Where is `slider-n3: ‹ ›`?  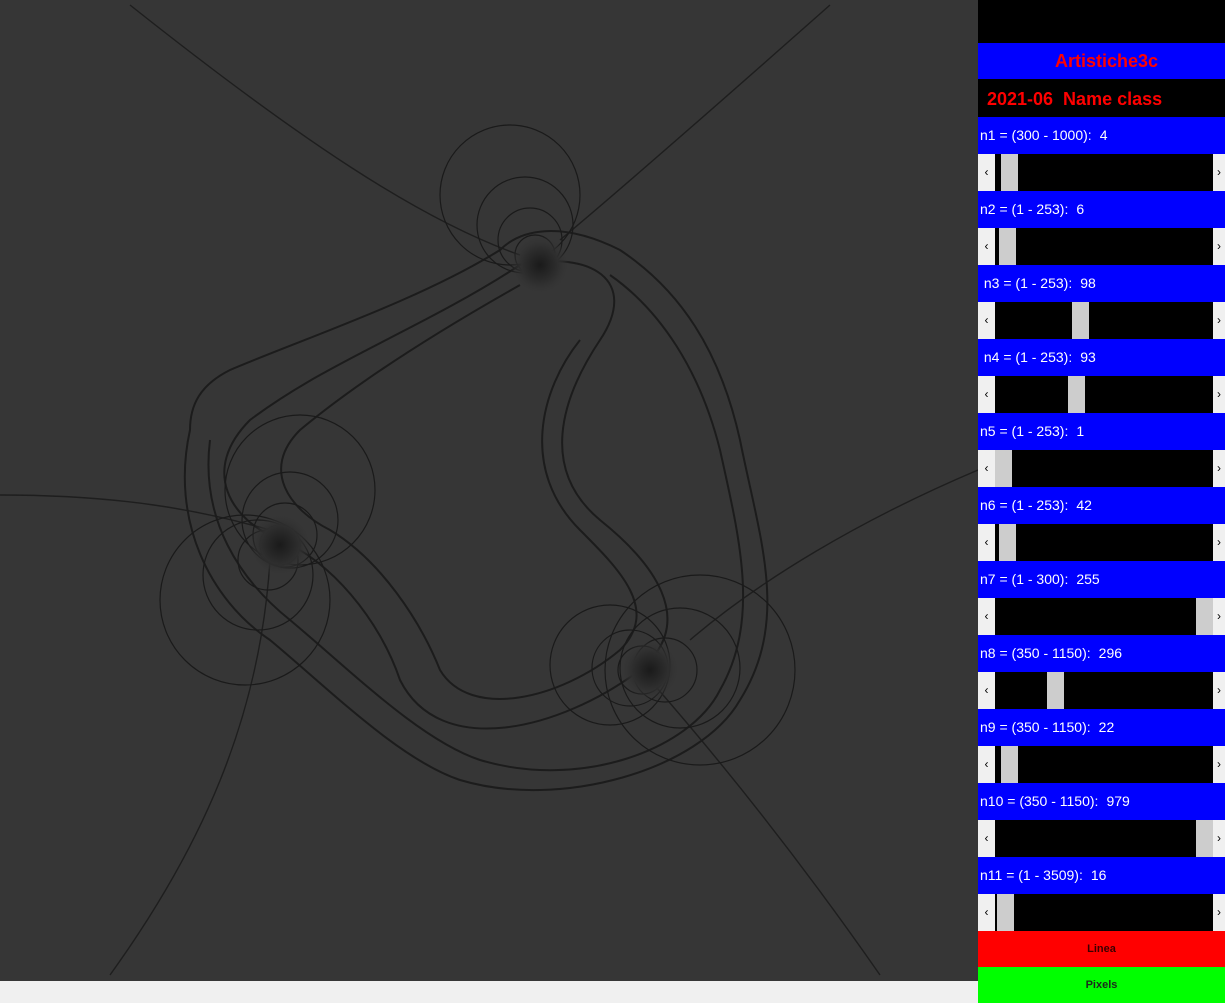 slider-n3: ‹ › is located at coordinates (1101, 320).